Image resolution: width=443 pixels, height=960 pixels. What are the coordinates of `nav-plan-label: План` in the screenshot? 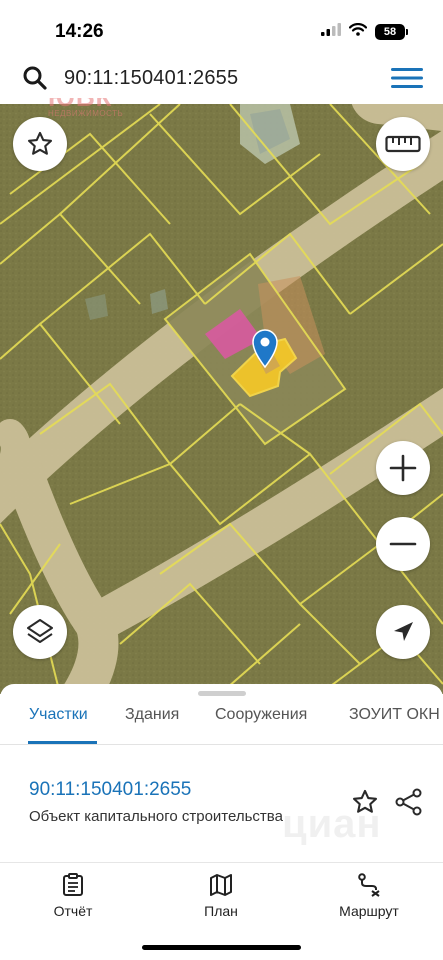 It's located at (221, 911).